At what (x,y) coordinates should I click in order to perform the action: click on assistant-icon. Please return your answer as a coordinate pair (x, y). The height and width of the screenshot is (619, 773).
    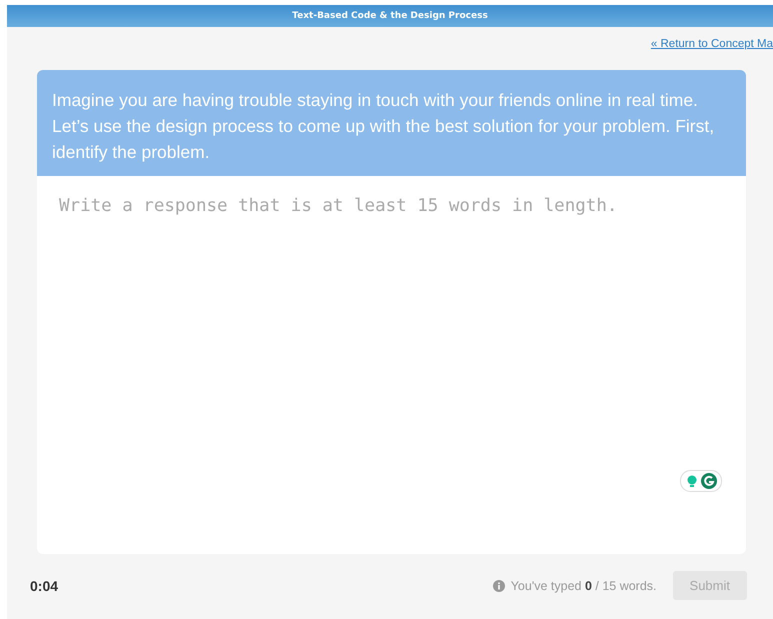
    Looking at the image, I should click on (701, 481).